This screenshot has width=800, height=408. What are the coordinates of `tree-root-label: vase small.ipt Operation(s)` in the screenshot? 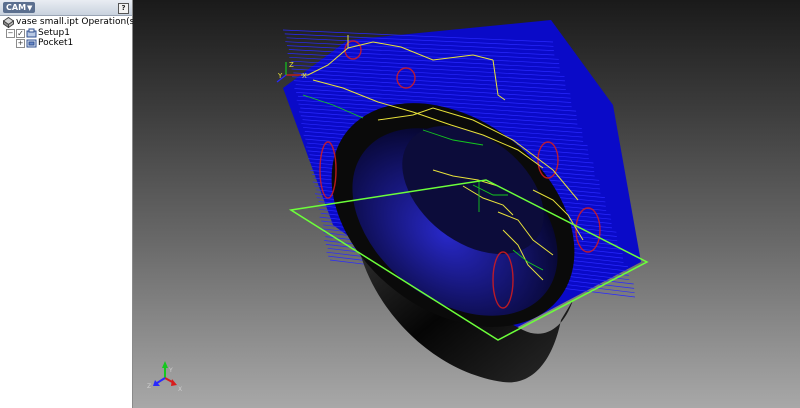 It's located at (77, 22).